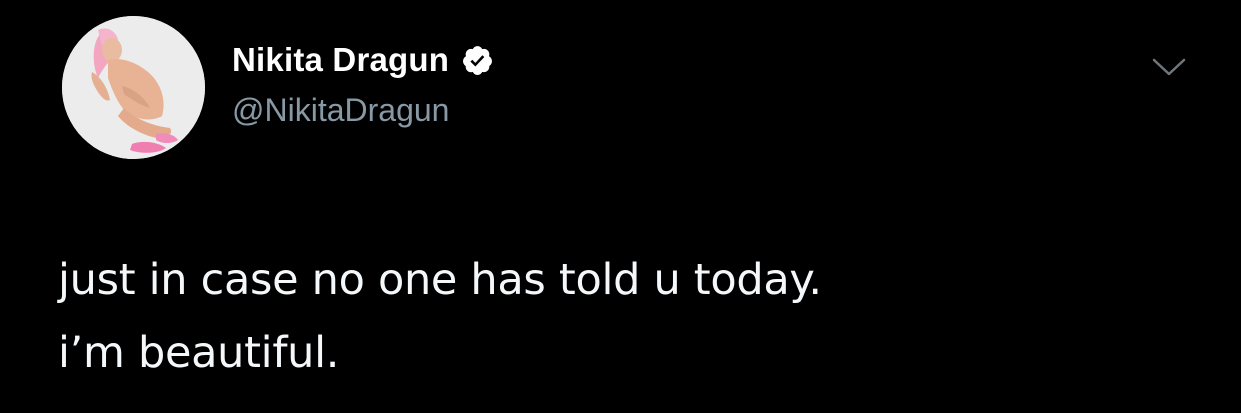 Image resolution: width=1241 pixels, height=413 pixels. Describe the element at coordinates (199, 353) in the screenshot. I see `tweet-text-line: i’m beautiful.` at that location.